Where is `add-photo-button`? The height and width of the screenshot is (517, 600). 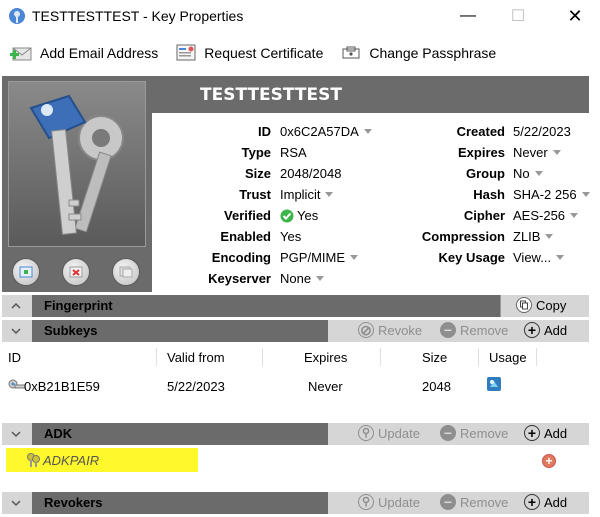
add-photo-button is located at coordinates (26, 272).